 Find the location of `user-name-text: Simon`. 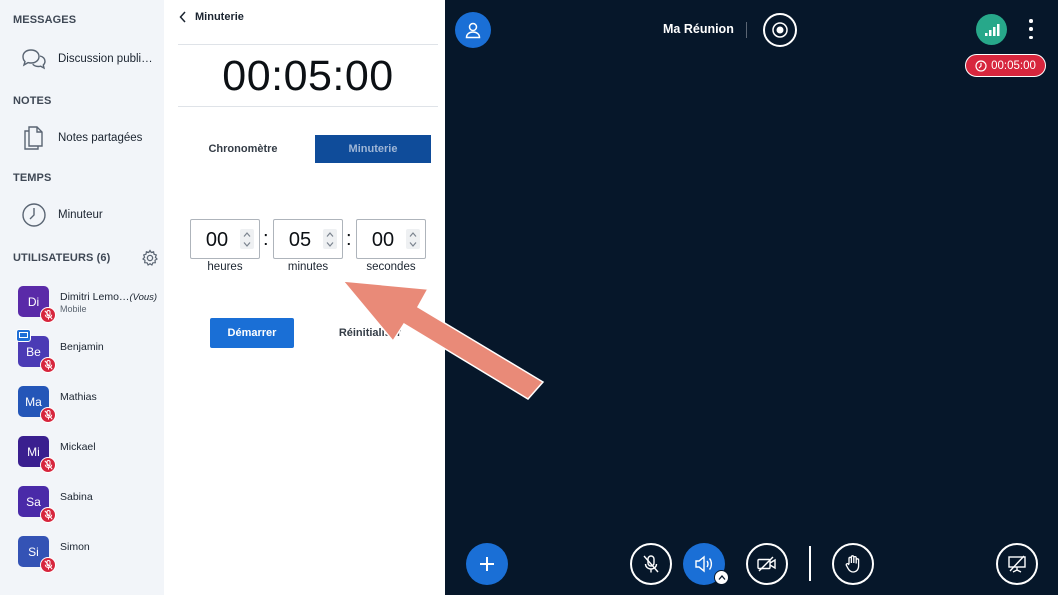

user-name-text: Simon is located at coordinates (75, 547).